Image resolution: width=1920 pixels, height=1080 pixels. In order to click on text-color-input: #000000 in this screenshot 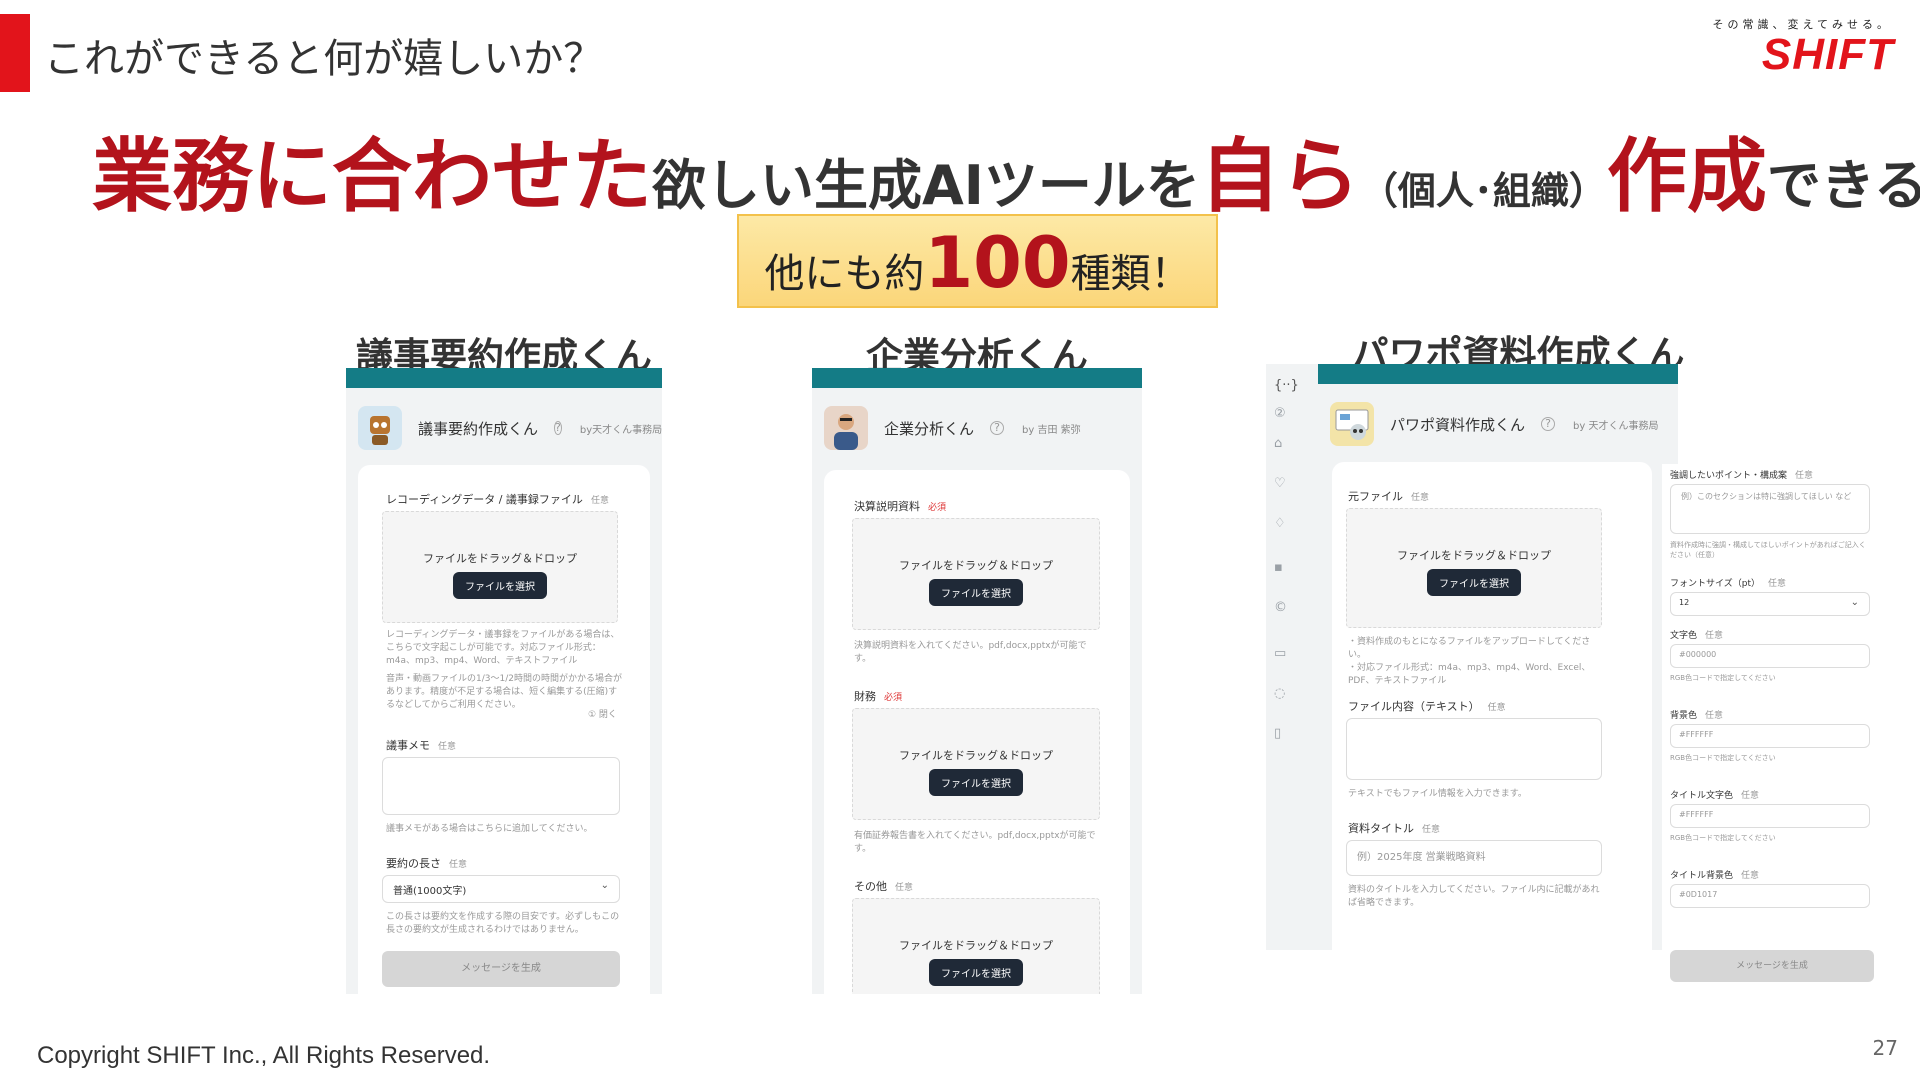, I will do `click(1770, 656)`.